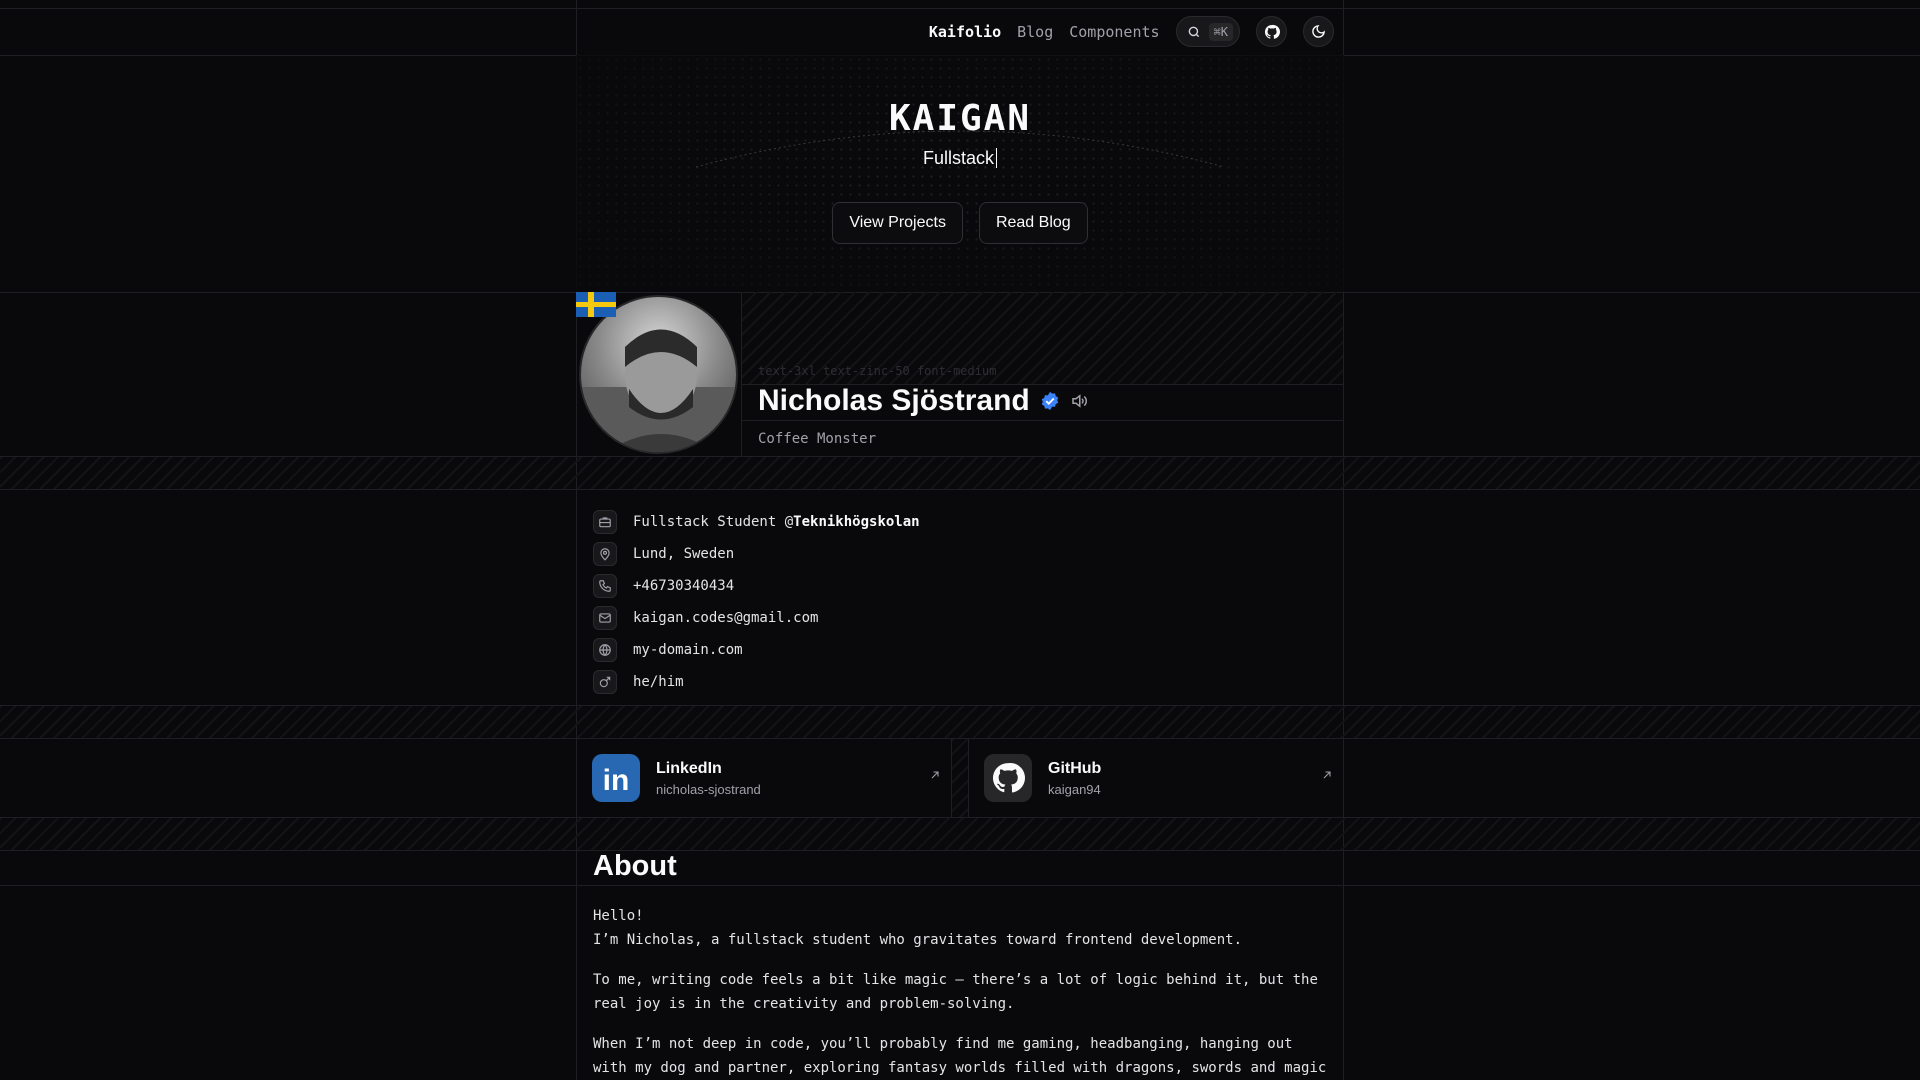  I want to click on linkedin-handle: nicholas-sjostrand, so click(708, 789).